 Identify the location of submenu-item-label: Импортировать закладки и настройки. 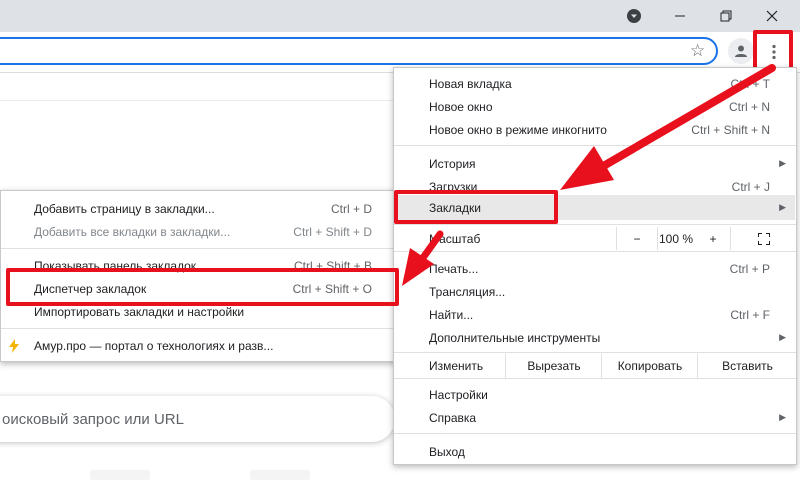
(139, 312).